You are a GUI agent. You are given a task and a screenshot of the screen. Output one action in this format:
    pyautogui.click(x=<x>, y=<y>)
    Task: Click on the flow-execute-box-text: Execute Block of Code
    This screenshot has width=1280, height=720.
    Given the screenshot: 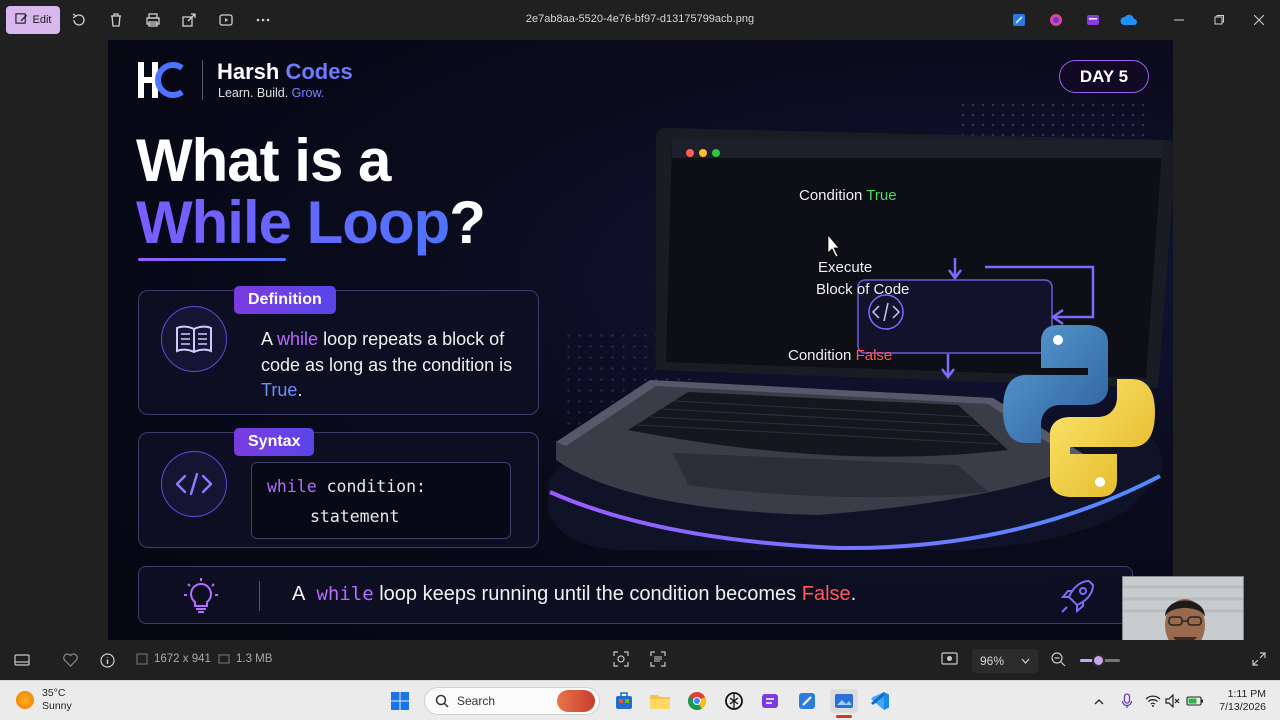 What is the action you would take?
    pyautogui.click(x=863, y=278)
    